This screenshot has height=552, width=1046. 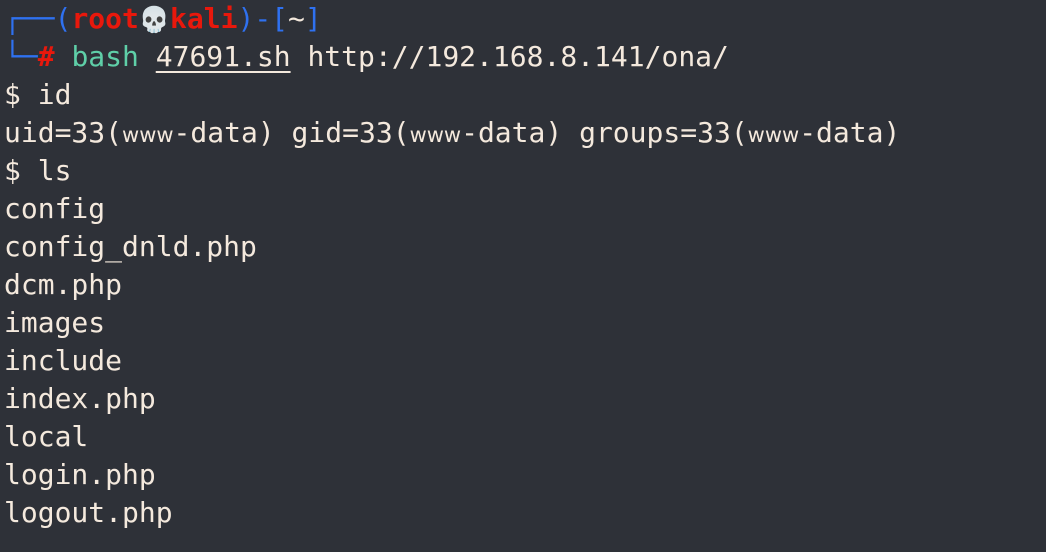 What do you see at coordinates (105, 18) in the screenshot?
I see `prompt-username: root` at bounding box center [105, 18].